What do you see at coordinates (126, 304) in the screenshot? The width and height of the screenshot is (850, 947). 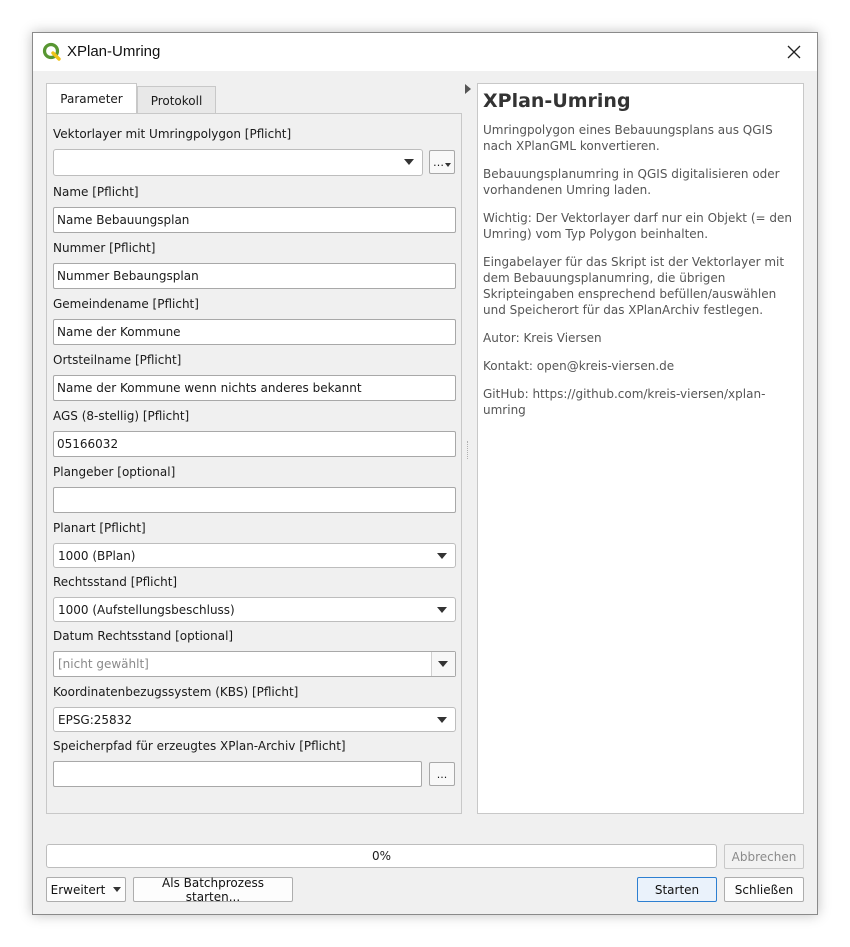 I see `gemeindename-label: Gemeindename [Pflicht]` at bounding box center [126, 304].